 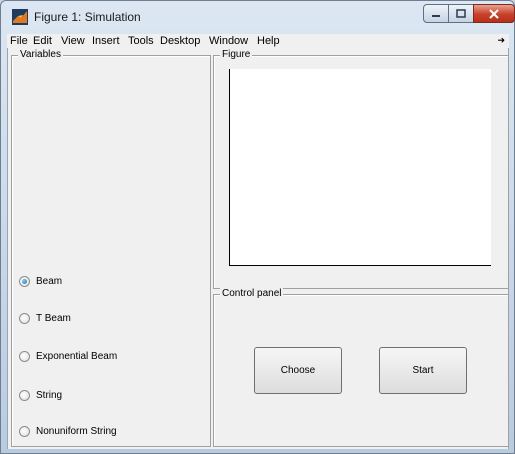 I want to click on menu-file: File, so click(x=19, y=41).